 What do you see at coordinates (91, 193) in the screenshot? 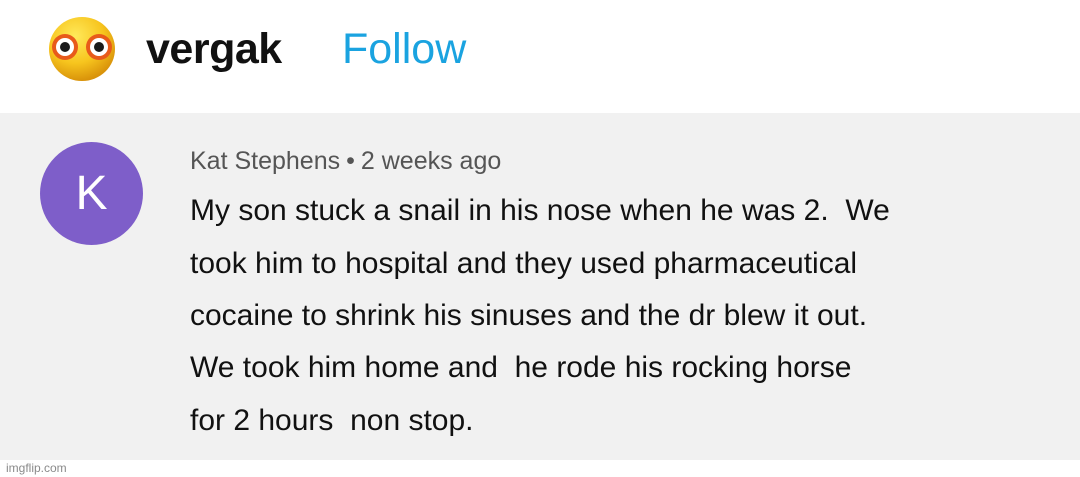
I see `avatar: K` at bounding box center [91, 193].